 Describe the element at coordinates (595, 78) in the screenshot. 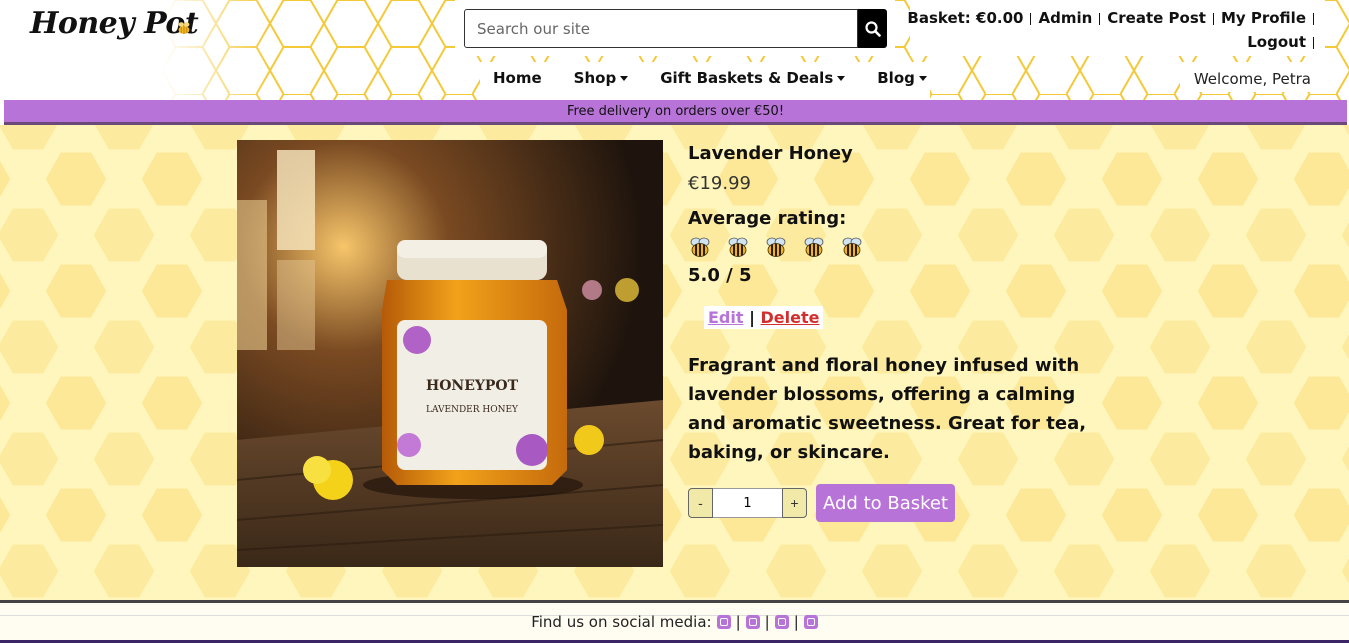

I see `nav-label: Shop` at that location.